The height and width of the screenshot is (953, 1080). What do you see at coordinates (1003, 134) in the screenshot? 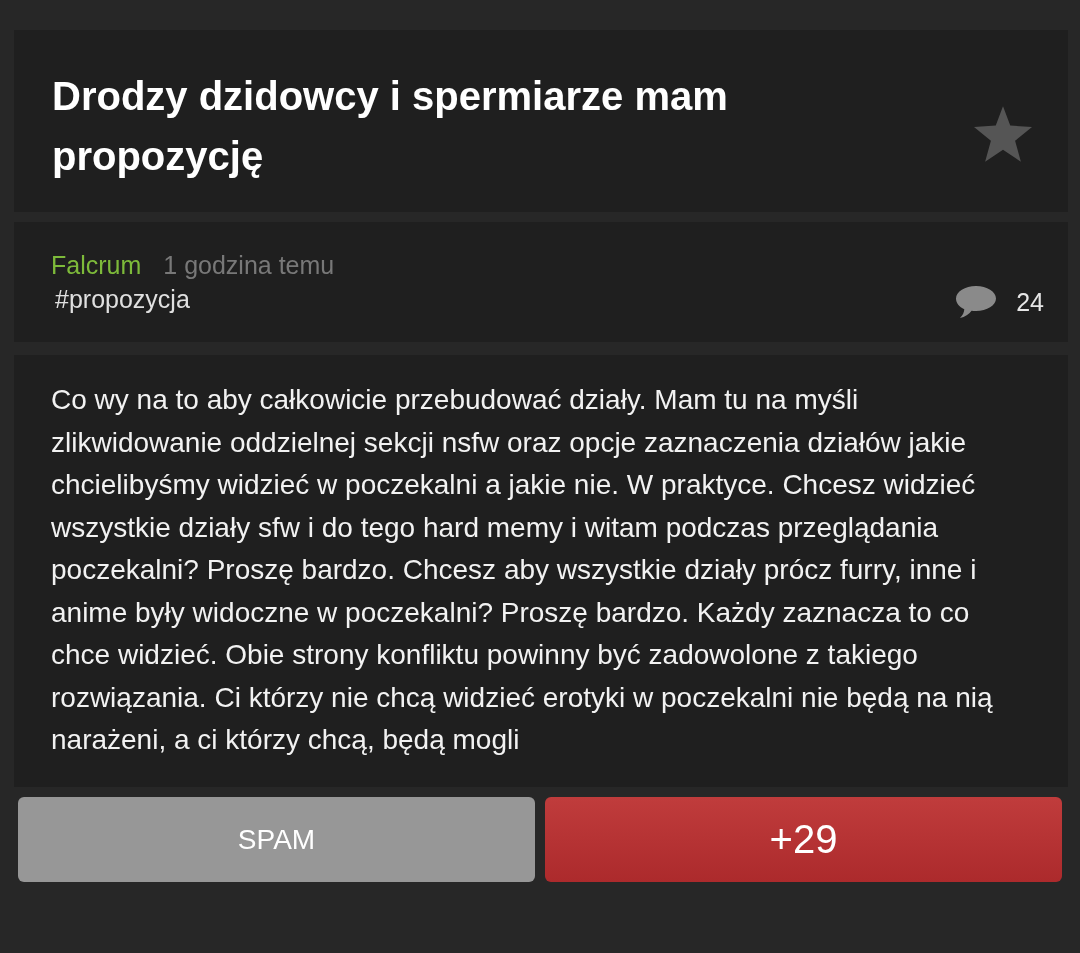
I see `star-icon` at bounding box center [1003, 134].